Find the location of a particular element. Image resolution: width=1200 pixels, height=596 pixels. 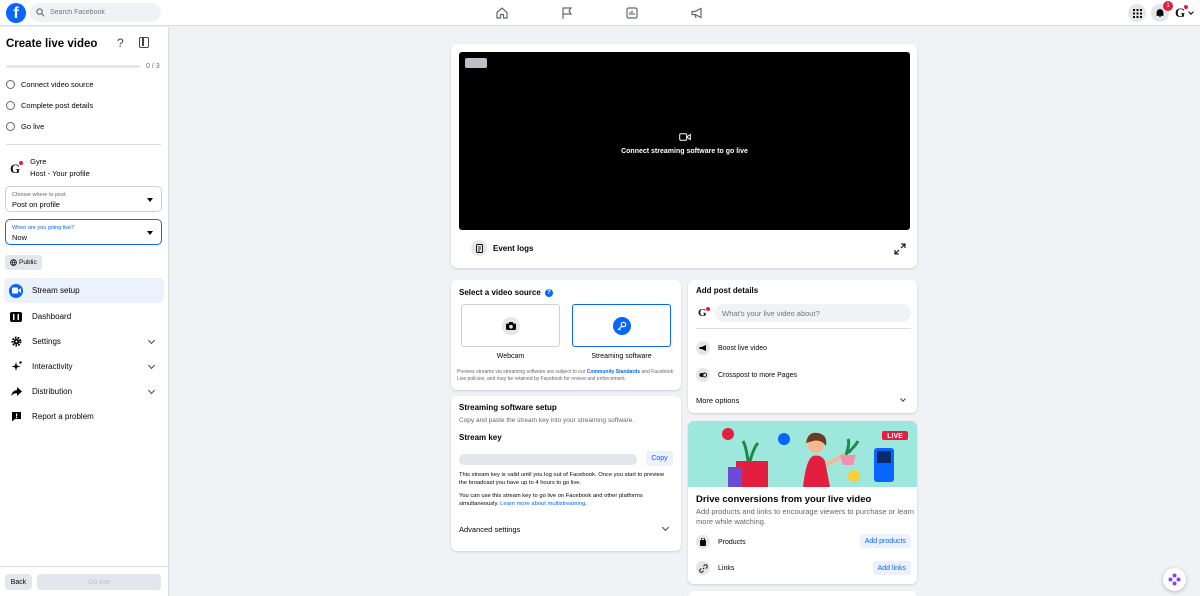

select-label: Choose where to post is located at coordinates (39, 195).